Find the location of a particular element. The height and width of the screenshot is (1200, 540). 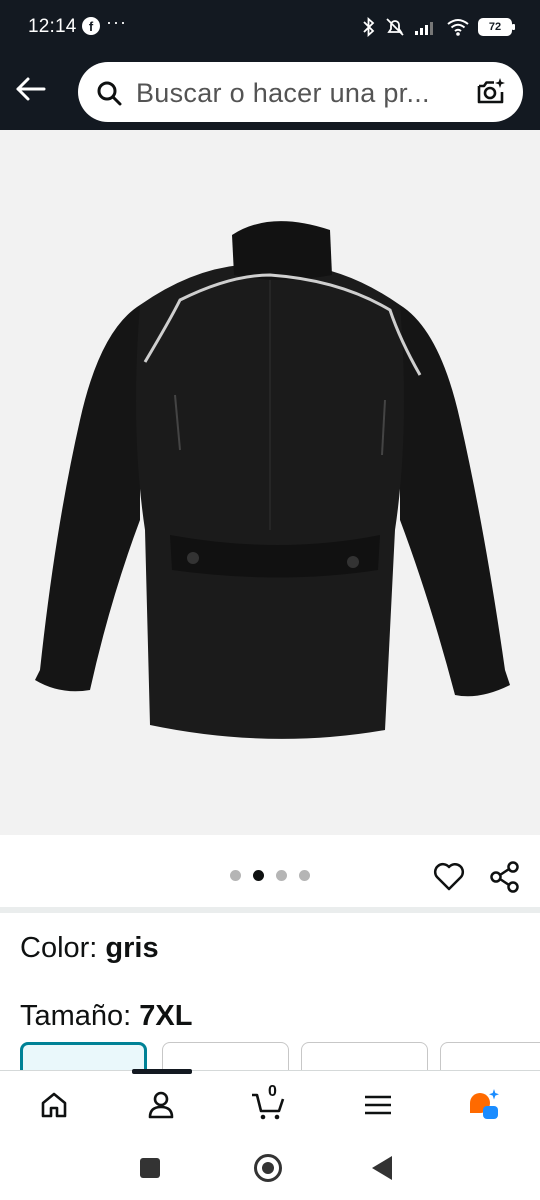

image-pager-row is located at coordinates (270, 871).